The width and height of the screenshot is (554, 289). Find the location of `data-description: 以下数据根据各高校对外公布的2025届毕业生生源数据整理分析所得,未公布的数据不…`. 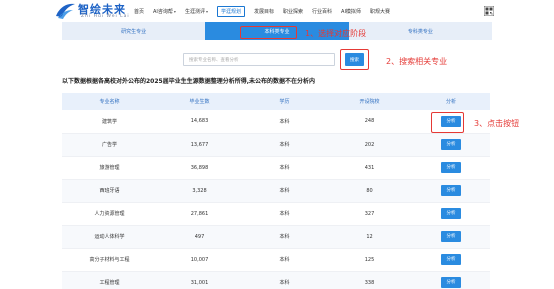

data-description: 以下数据根据各高校对外公布的2025届毕业生生源数据整理分析所得,未公布的数据不… is located at coordinates (188, 81).